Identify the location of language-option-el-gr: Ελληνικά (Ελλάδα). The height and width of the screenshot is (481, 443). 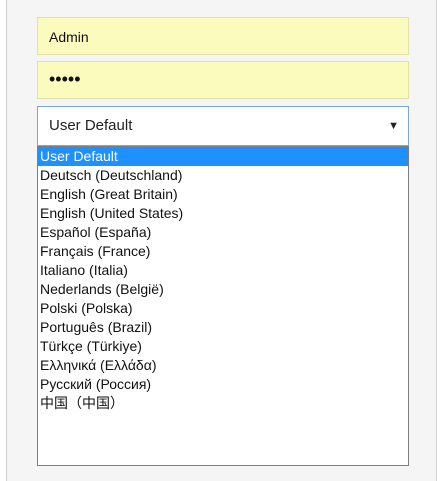
(223, 365).